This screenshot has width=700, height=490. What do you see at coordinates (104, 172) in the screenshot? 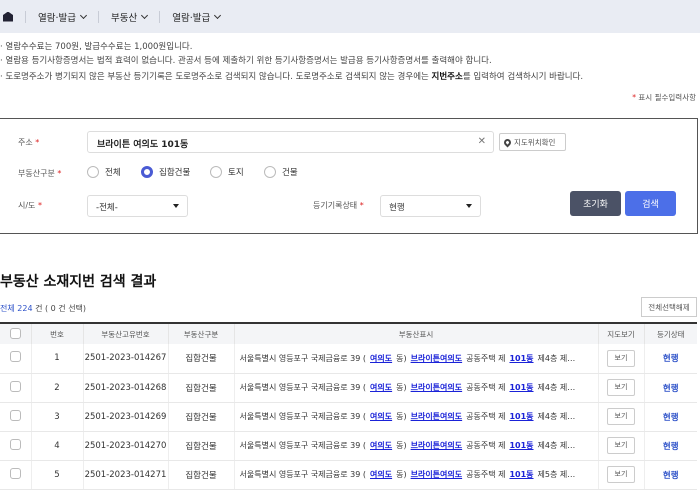
I see `radio-all: 전체` at bounding box center [104, 172].